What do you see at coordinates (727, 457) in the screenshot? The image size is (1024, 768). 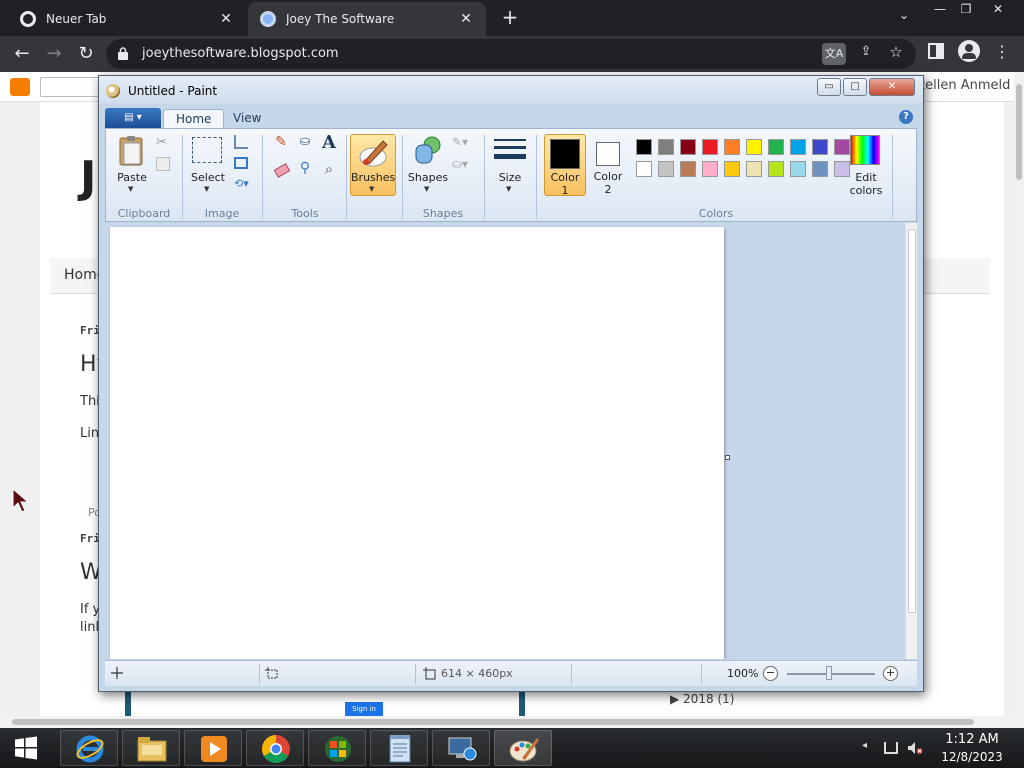 I see `canvas-resize-handle` at bounding box center [727, 457].